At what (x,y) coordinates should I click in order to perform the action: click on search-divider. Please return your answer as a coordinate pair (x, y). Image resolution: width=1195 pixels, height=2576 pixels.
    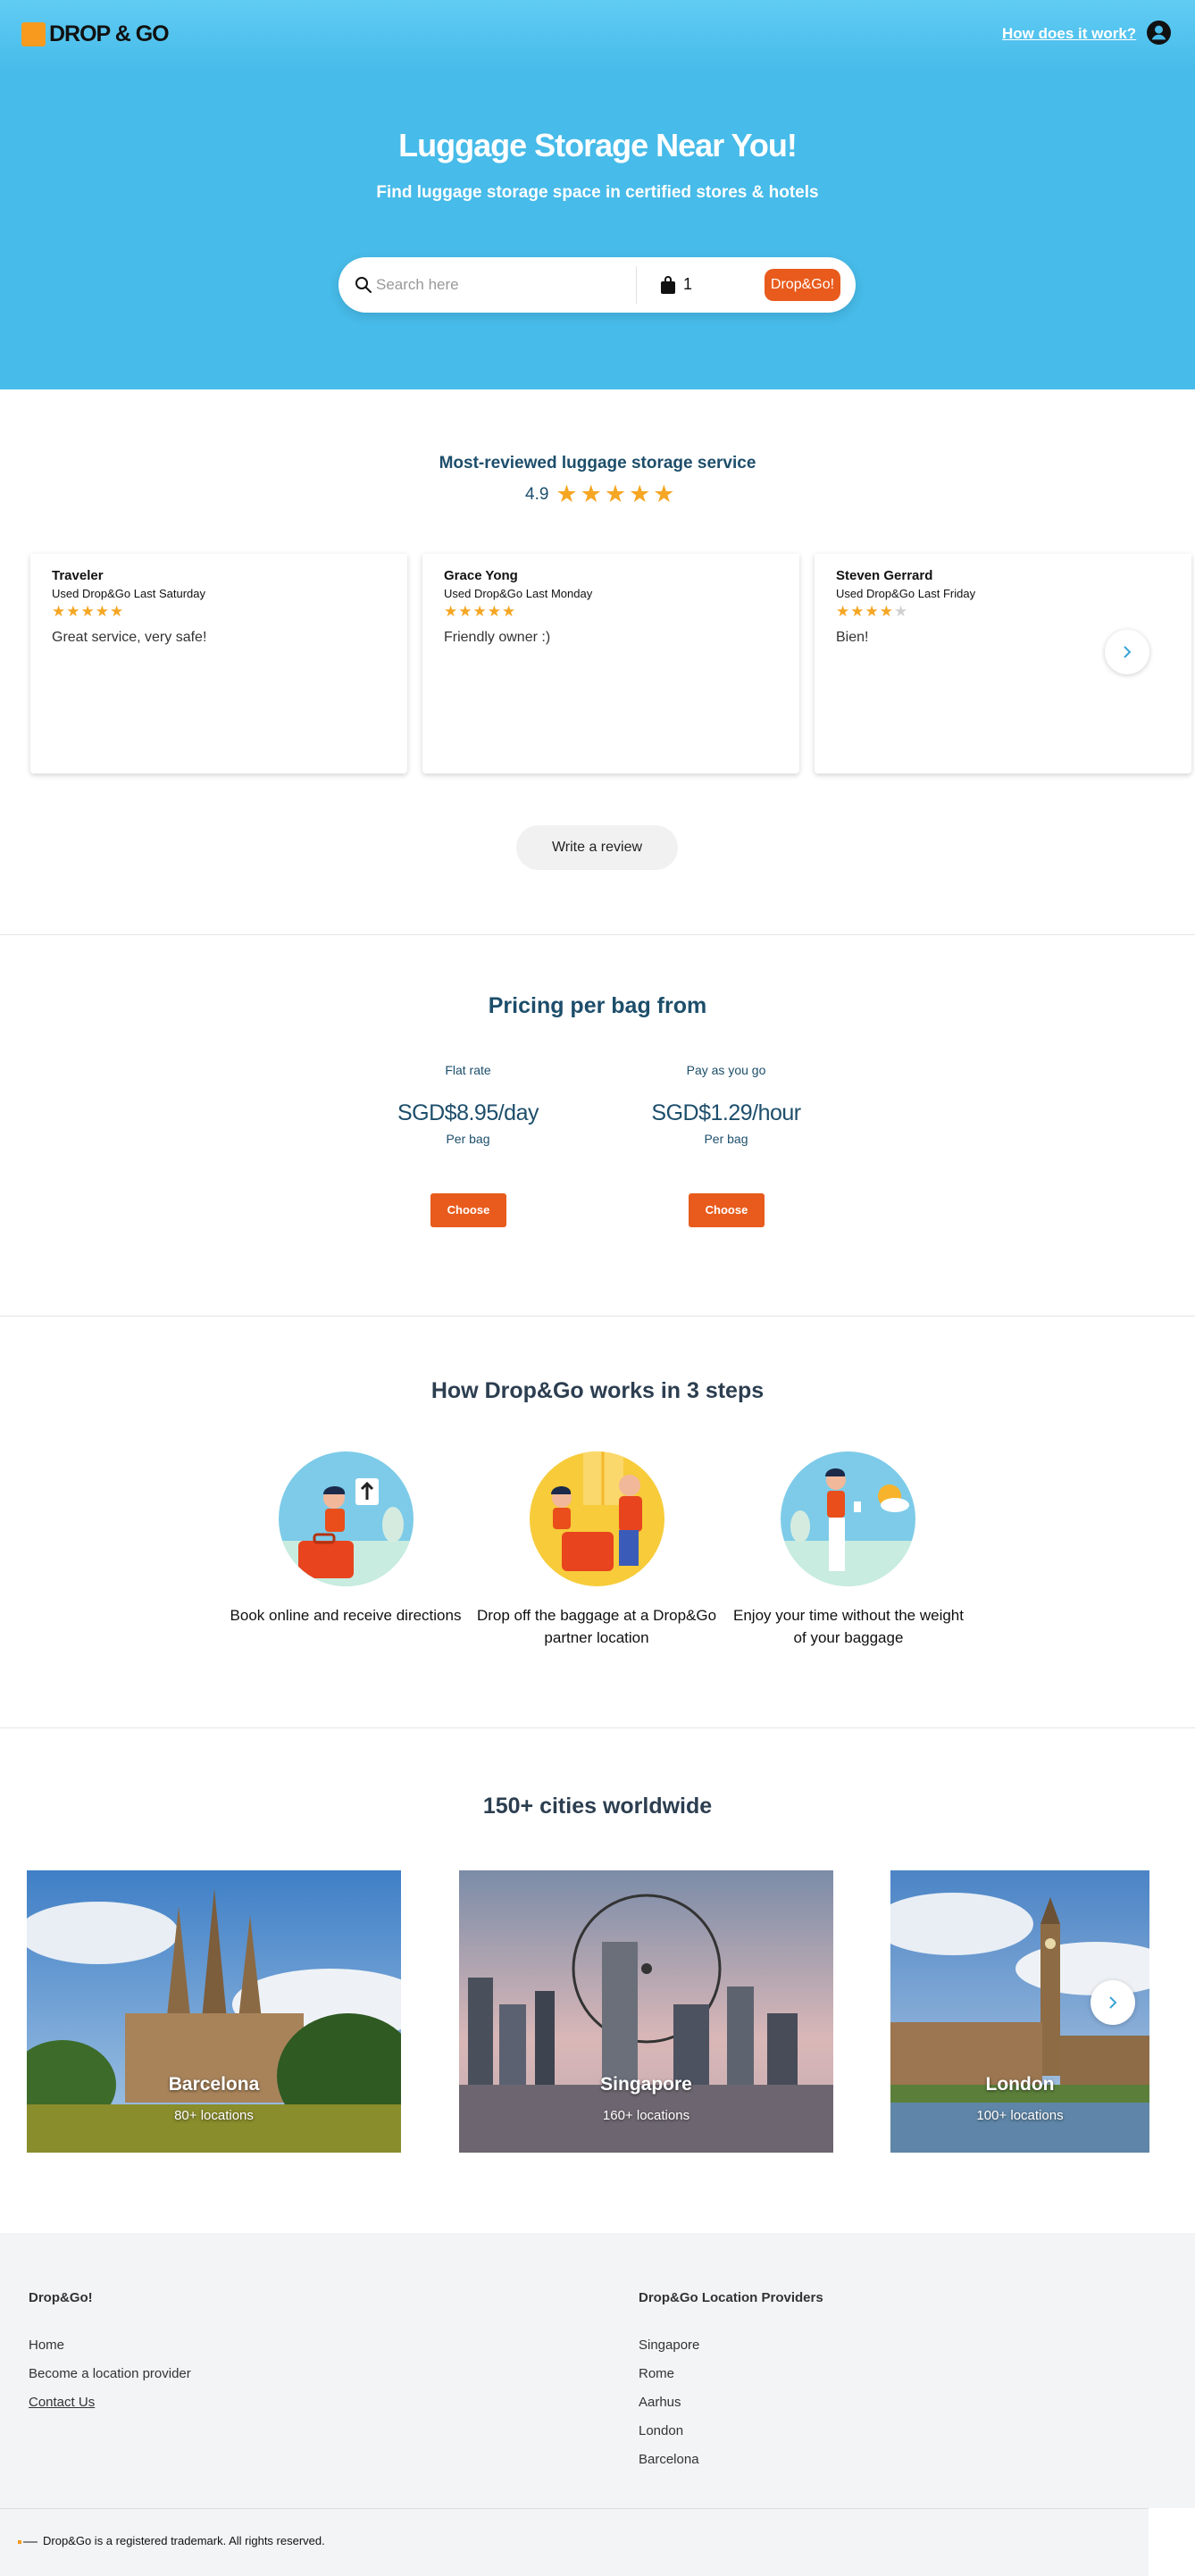
    Looking at the image, I should click on (636, 285).